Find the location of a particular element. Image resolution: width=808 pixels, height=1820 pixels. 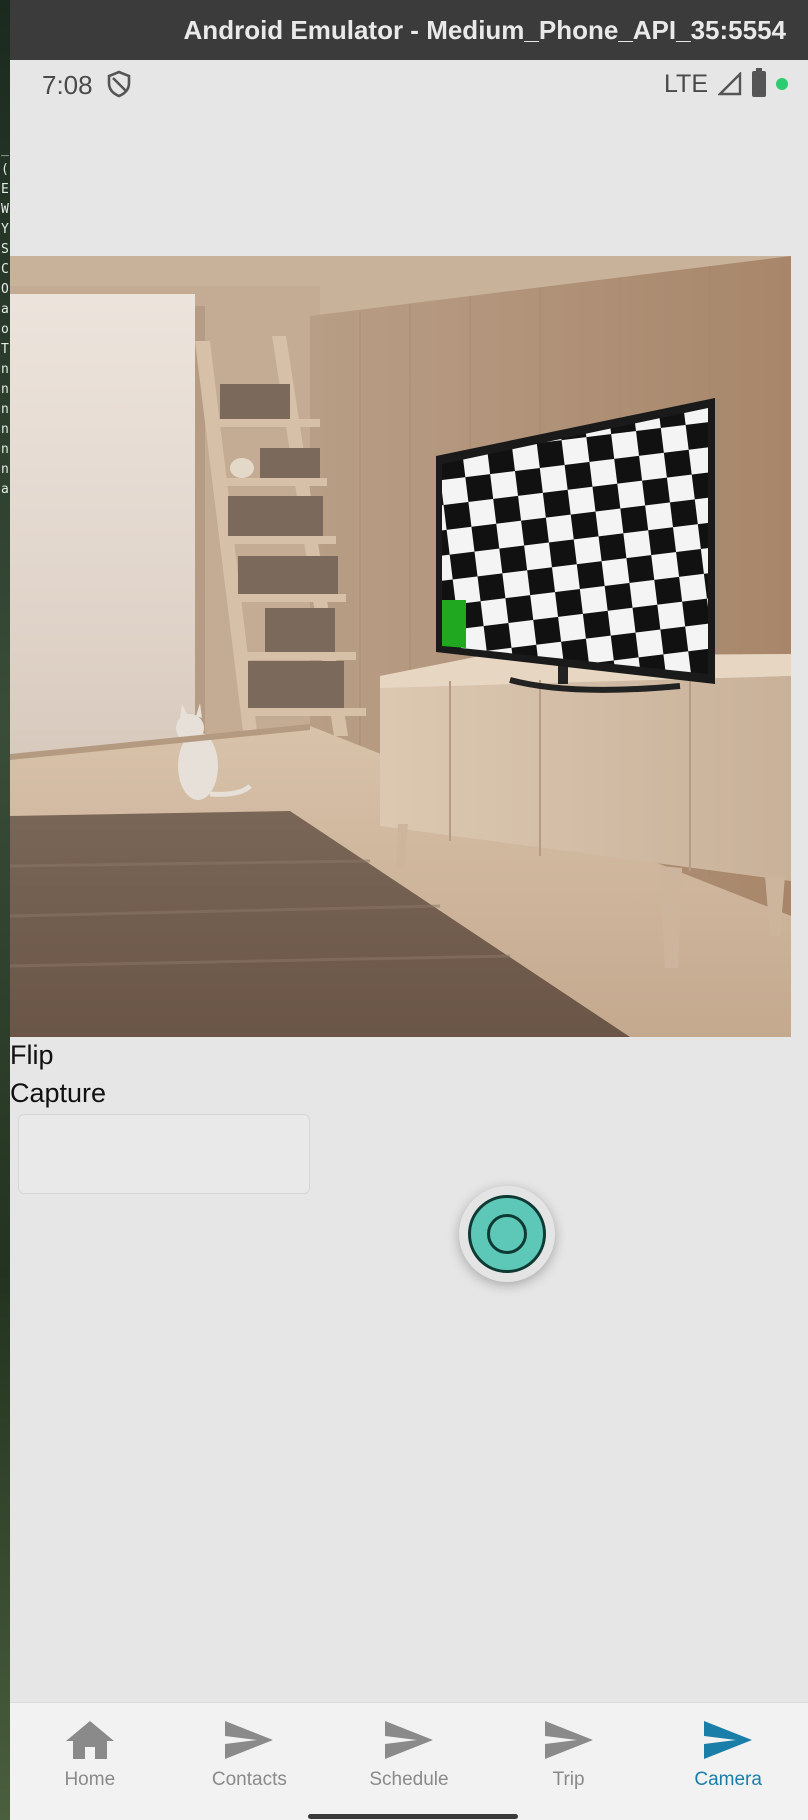

nav-label-trip: Trip is located at coordinates (568, 1779).